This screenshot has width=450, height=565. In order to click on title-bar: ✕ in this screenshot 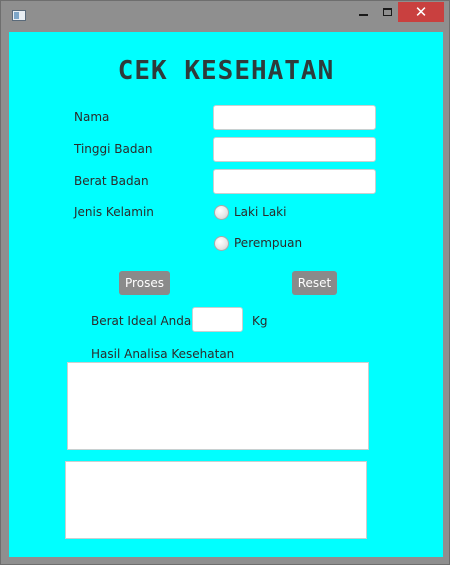, I will do `click(225, 16)`.